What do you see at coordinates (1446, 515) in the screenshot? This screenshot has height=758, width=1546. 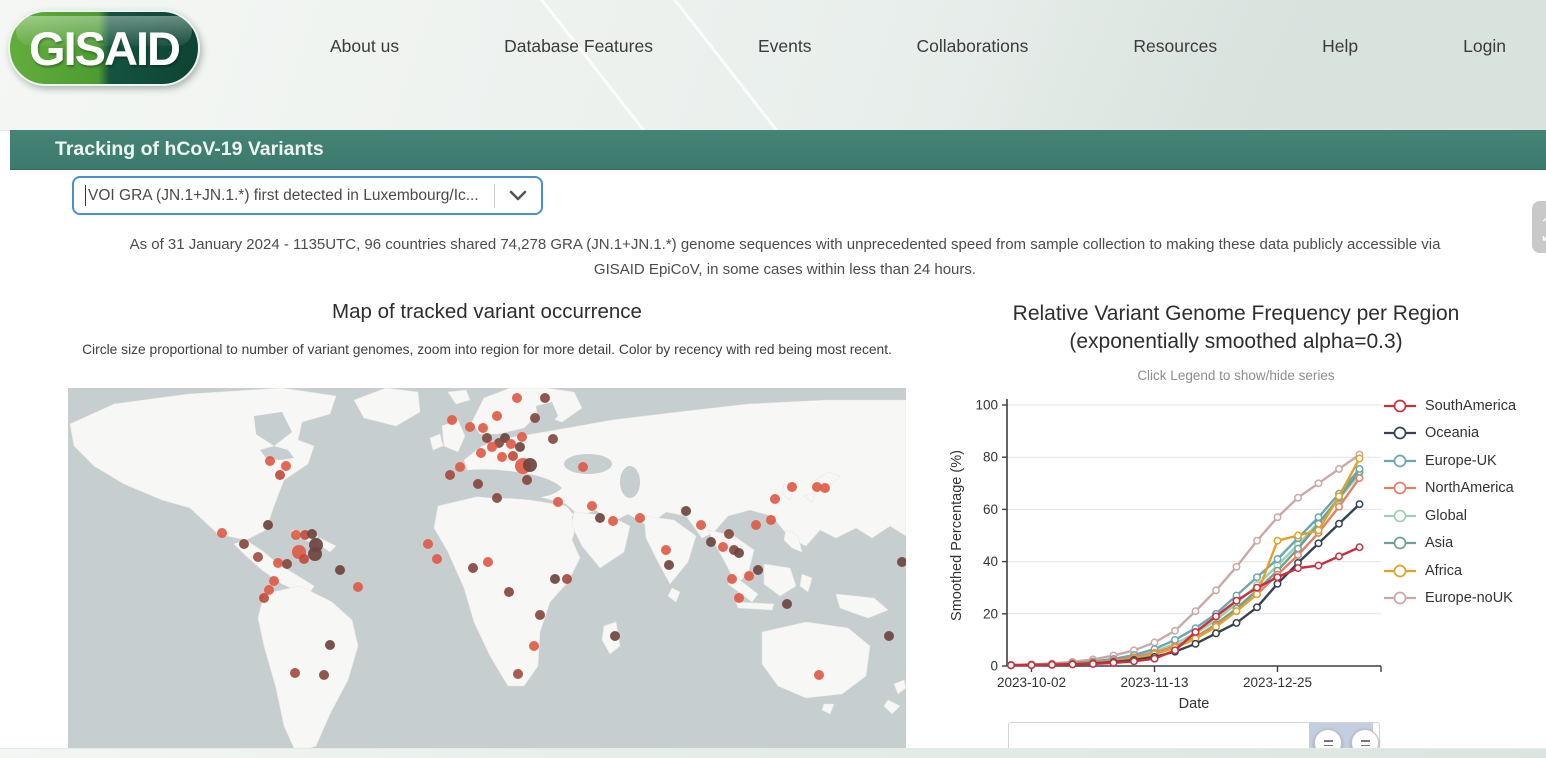 I see `legend-label: Global` at bounding box center [1446, 515].